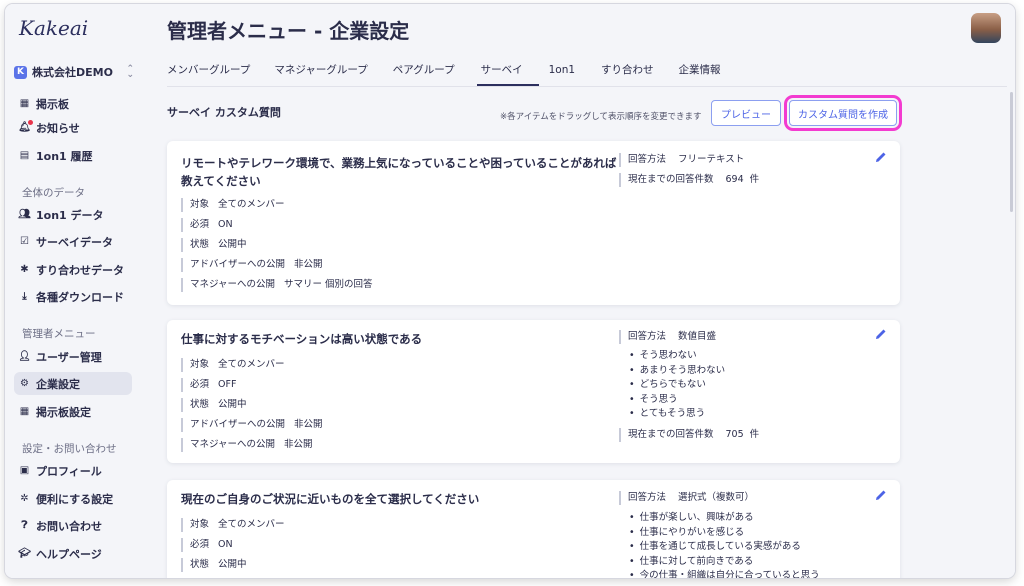  Describe the element at coordinates (24, 155) in the screenshot. I see `history-icon: ▤` at that location.